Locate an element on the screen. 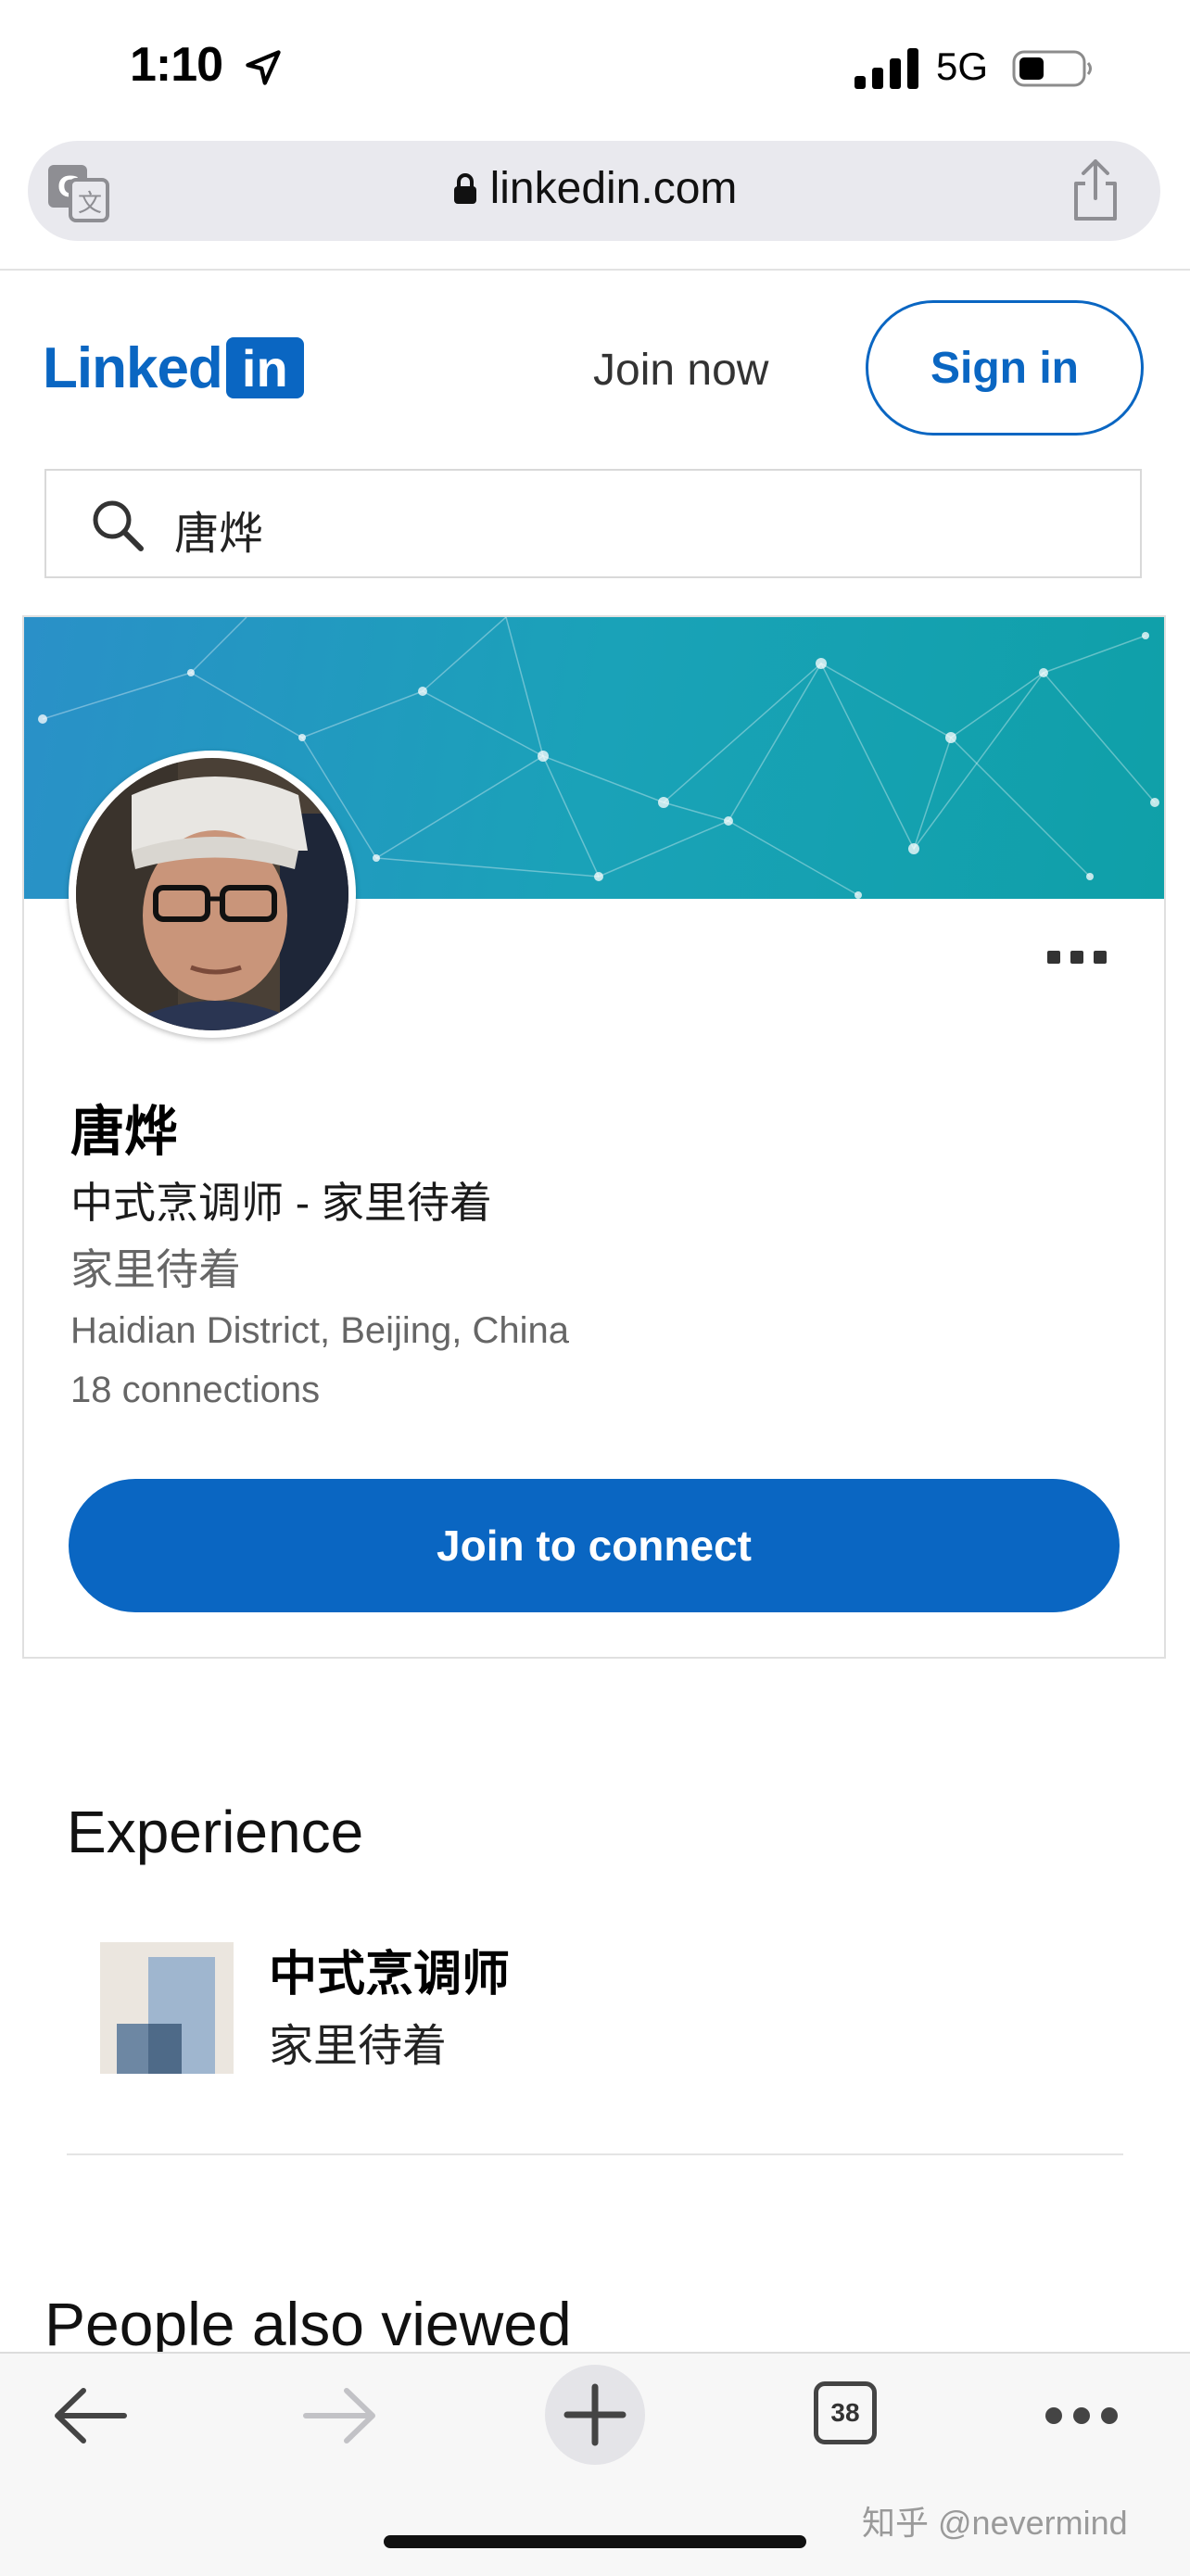 The width and height of the screenshot is (1190, 2576). linkedin-logo: Linked in is located at coordinates (173, 367).